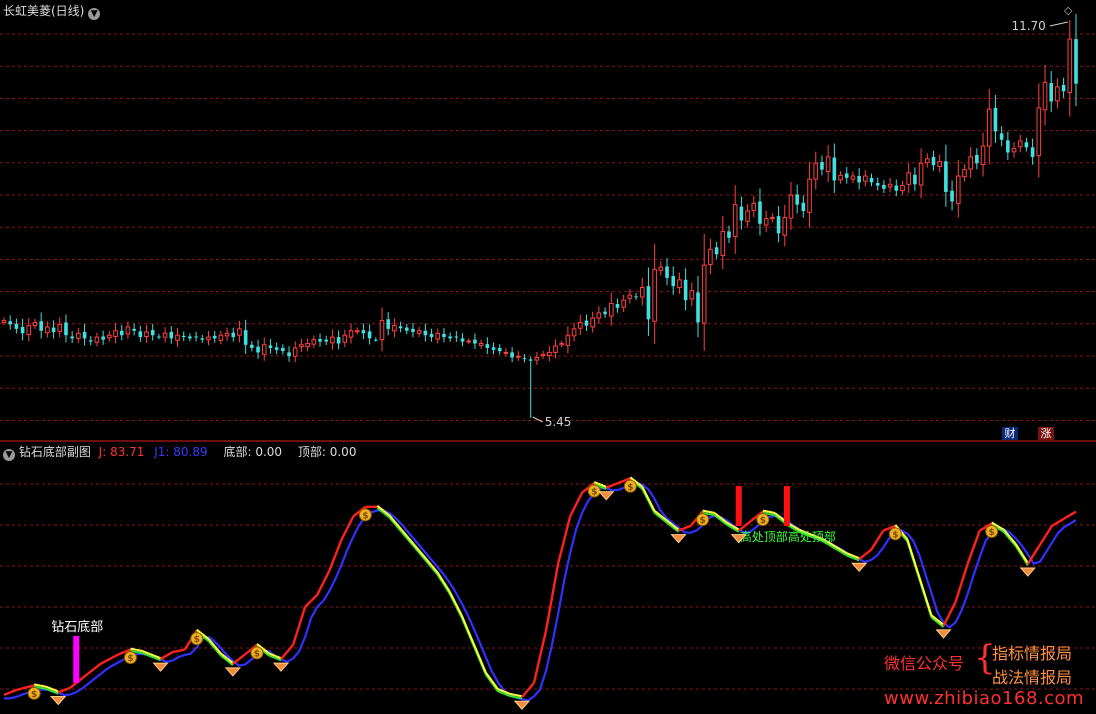 This screenshot has width=1096, height=714. Describe the element at coordinates (76, 659) in the screenshot. I see `diamond-bottom-bar` at that location.